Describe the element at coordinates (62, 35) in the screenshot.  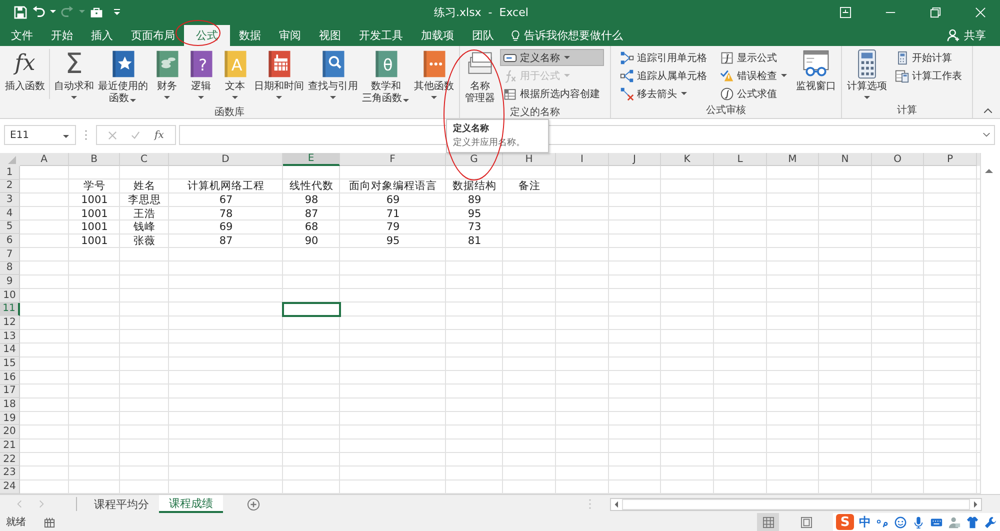
I see `ribbon-tab: 开始` at that location.